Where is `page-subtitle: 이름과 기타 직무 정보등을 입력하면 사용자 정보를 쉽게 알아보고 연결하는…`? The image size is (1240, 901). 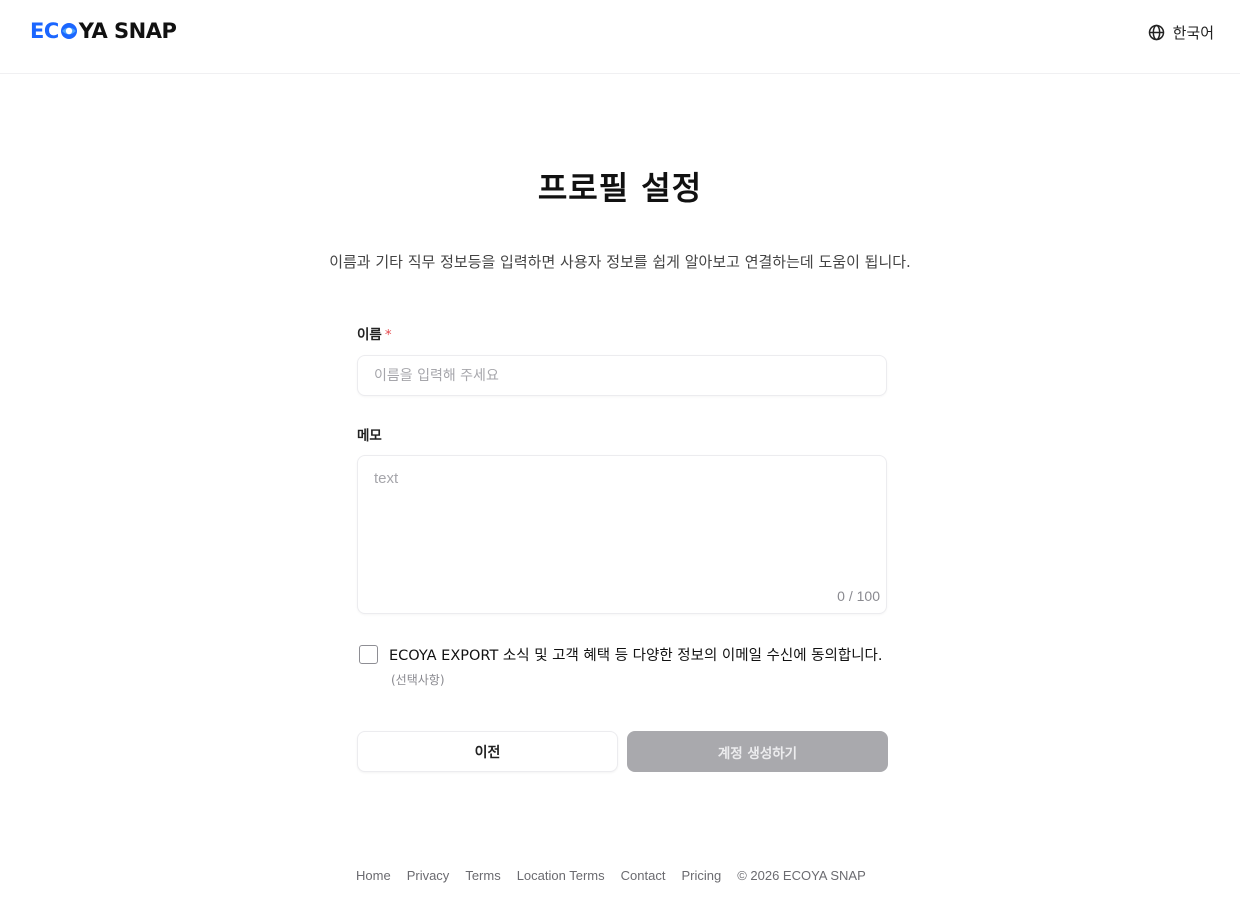 page-subtitle: 이름과 기타 직무 정보등을 입력하면 사용자 정보를 쉽게 알아보고 연결하는… is located at coordinates (620, 262).